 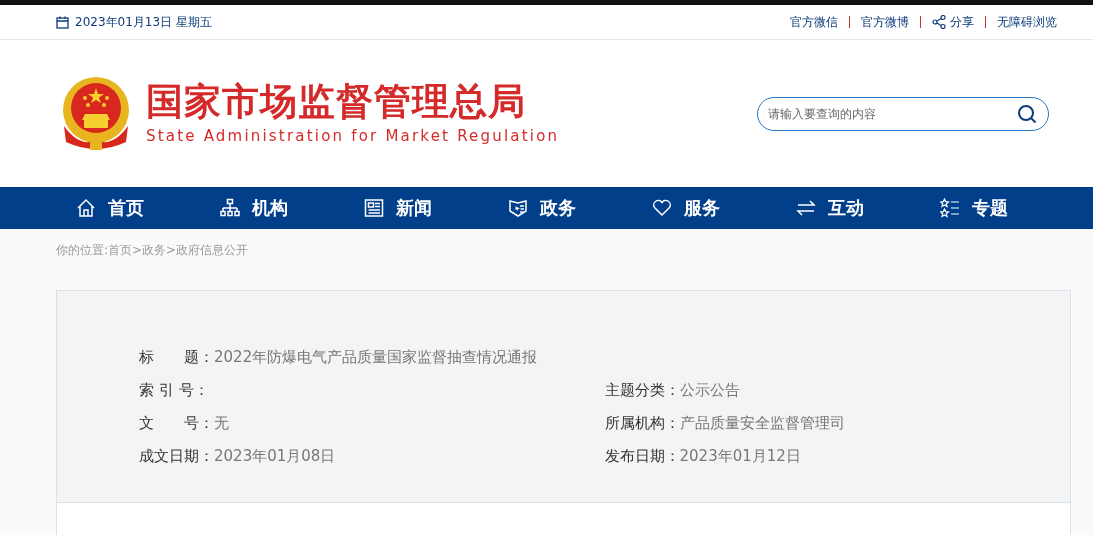 I want to click on nav-link: 新闻, so click(x=414, y=208).